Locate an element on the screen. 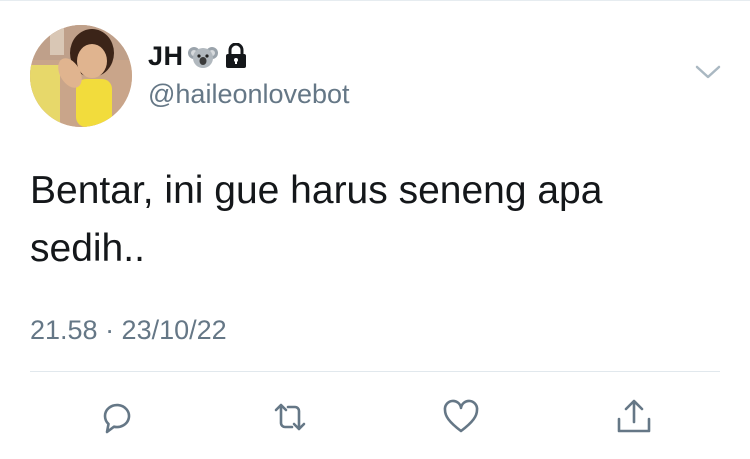 This screenshot has width=750, height=459. user-handle: @haileonlovebot is located at coordinates (249, 94).